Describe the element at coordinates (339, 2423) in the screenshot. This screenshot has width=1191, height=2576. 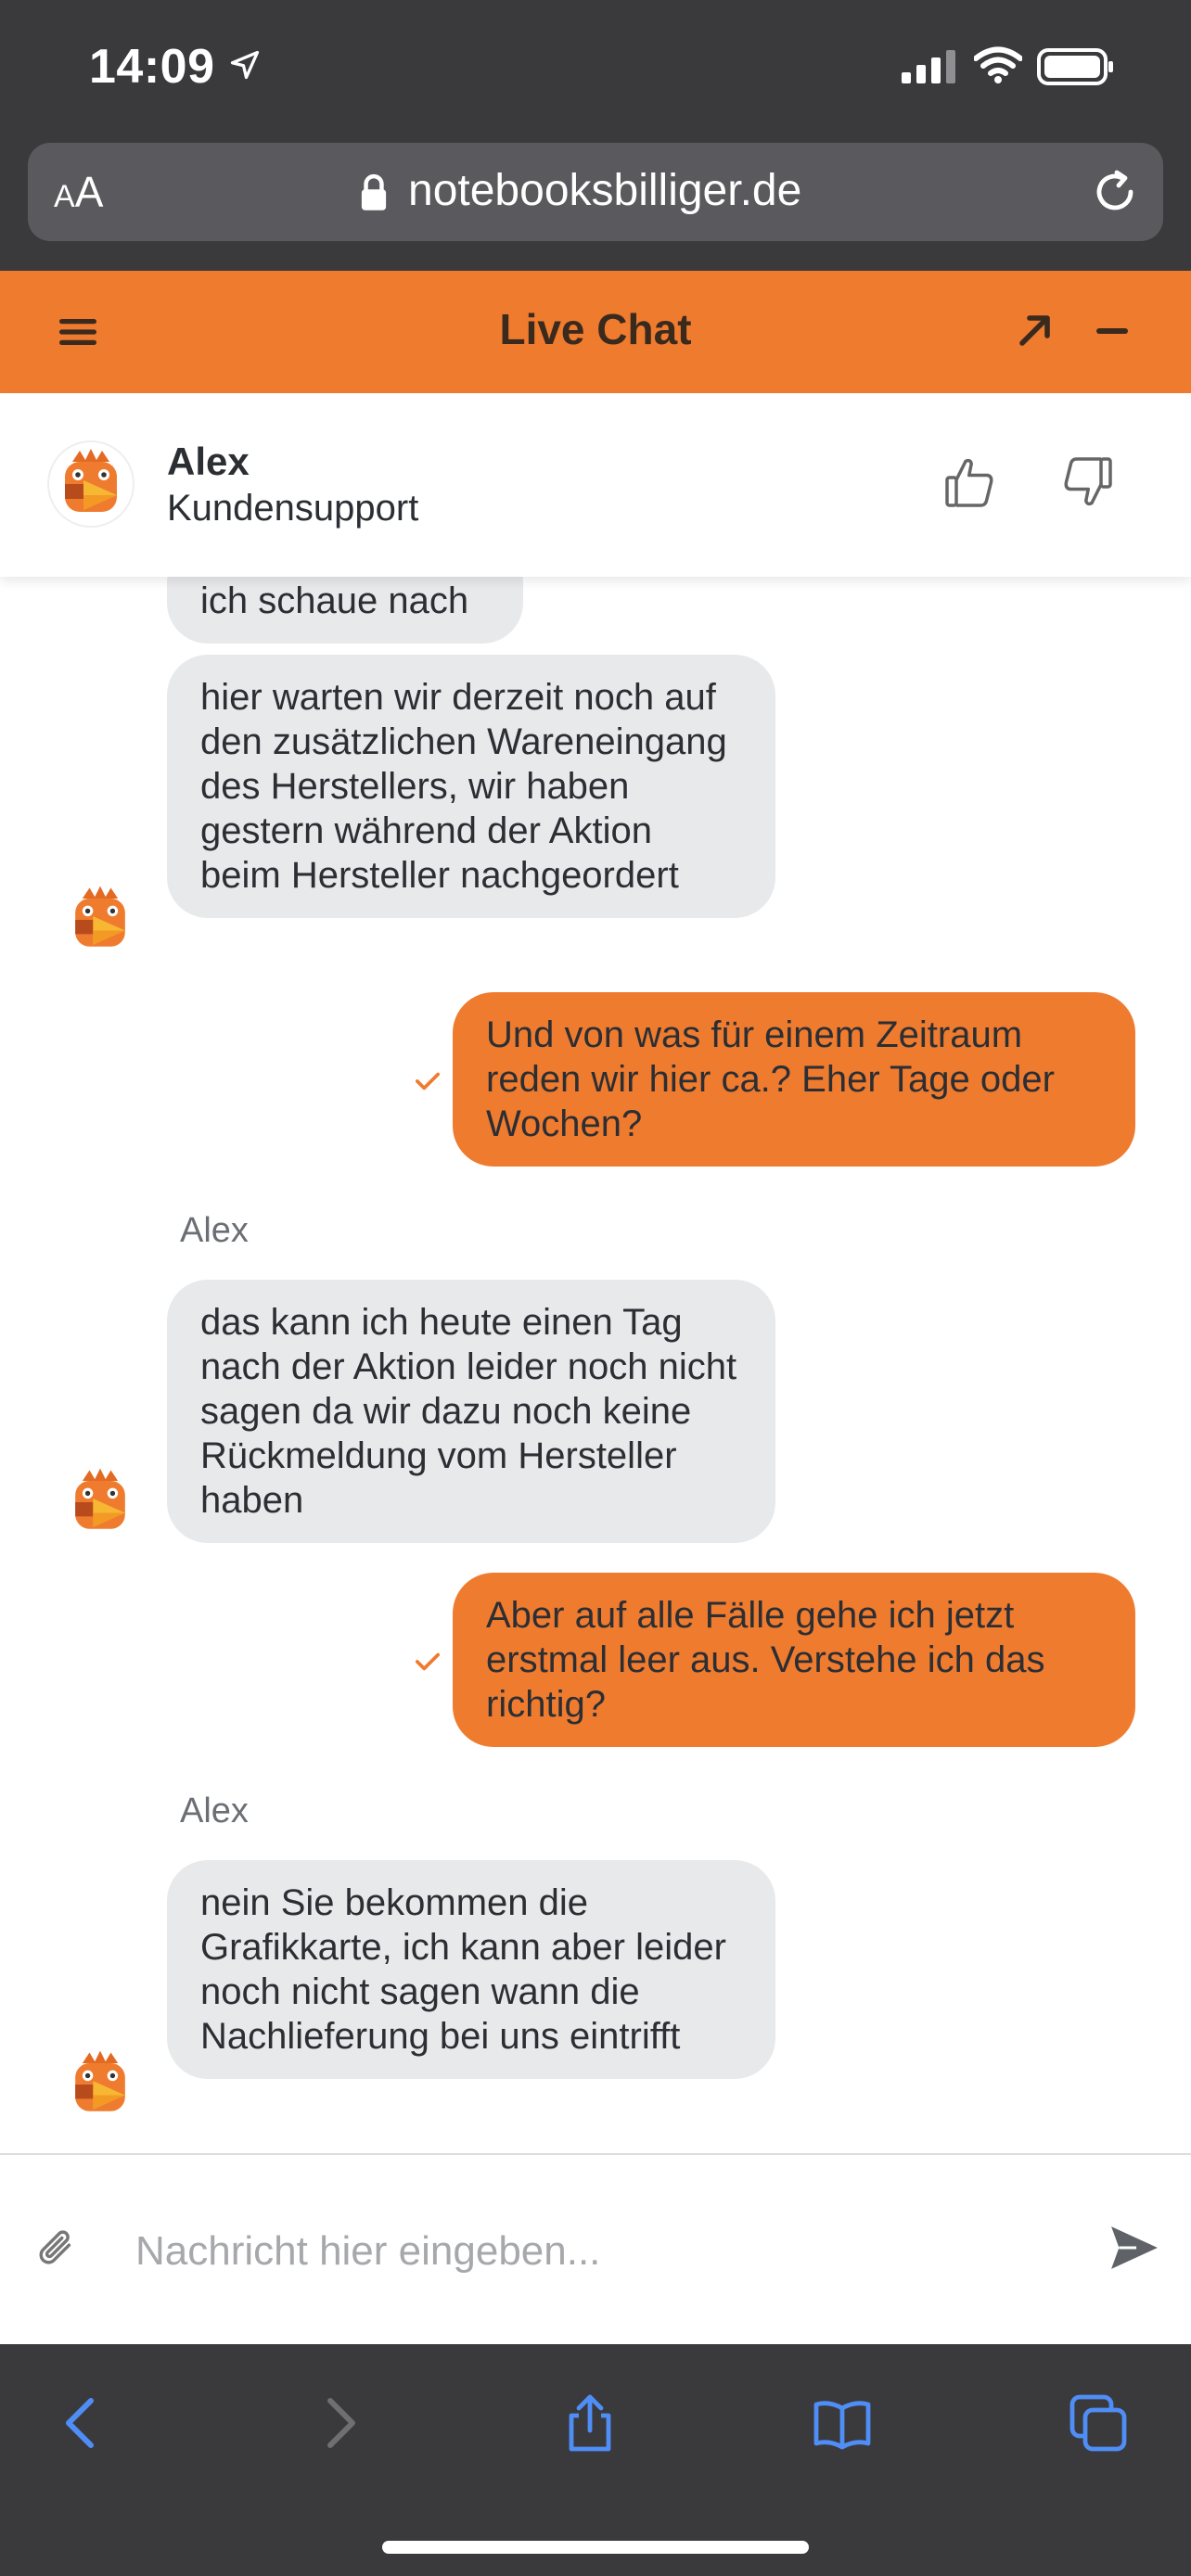
I see `forward-icon` at that location.